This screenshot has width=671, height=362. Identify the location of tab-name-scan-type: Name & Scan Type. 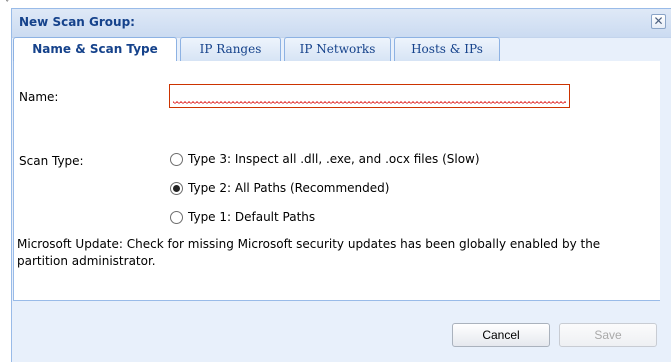
(95, 49).